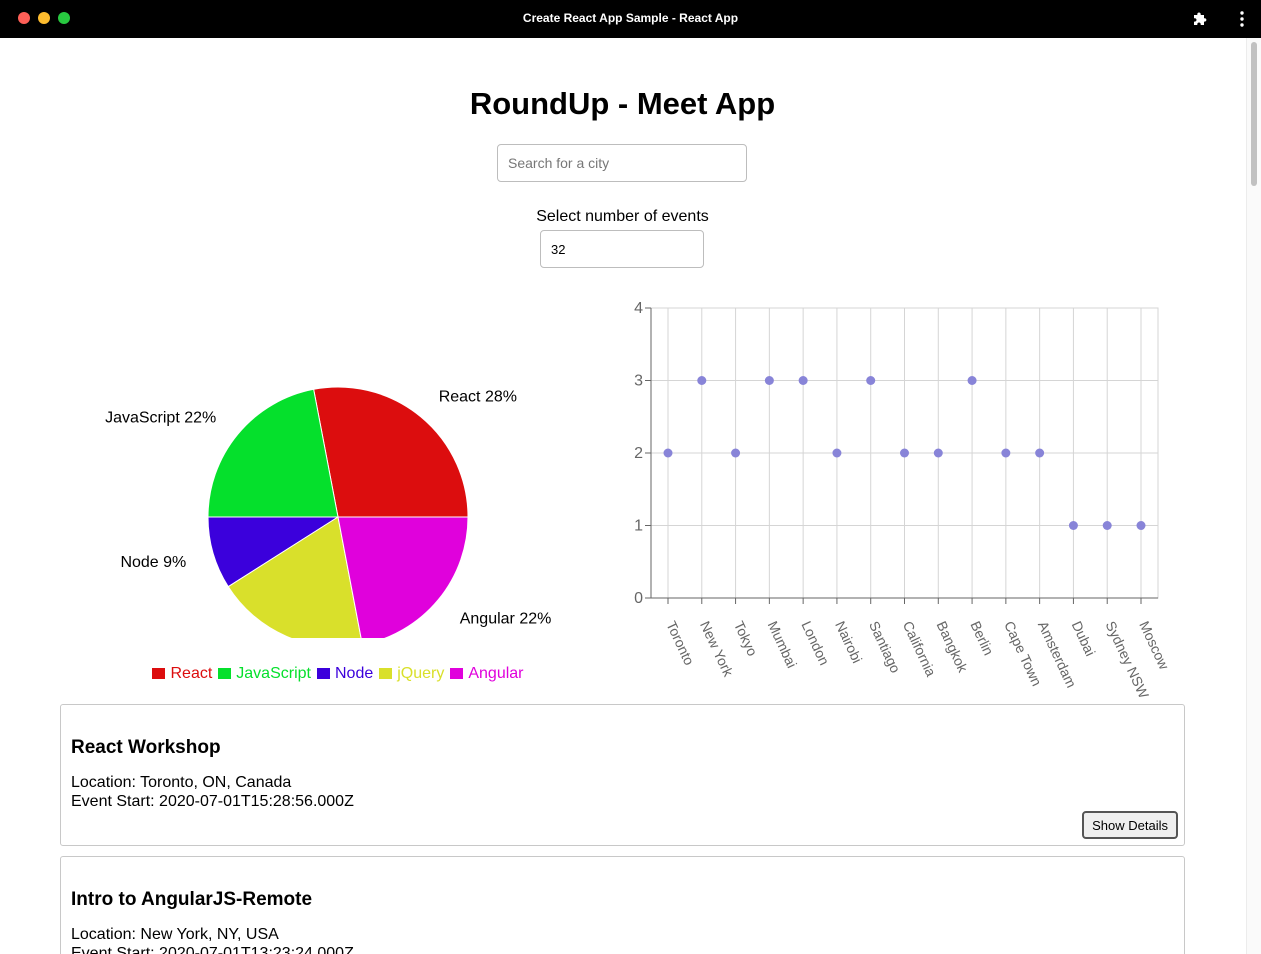 The width and height of the screenshot is (1261, 954). Describe the element at coordinates (1201, 19) in the screenshot. I see `extensions-puzzle-icon` at that location.